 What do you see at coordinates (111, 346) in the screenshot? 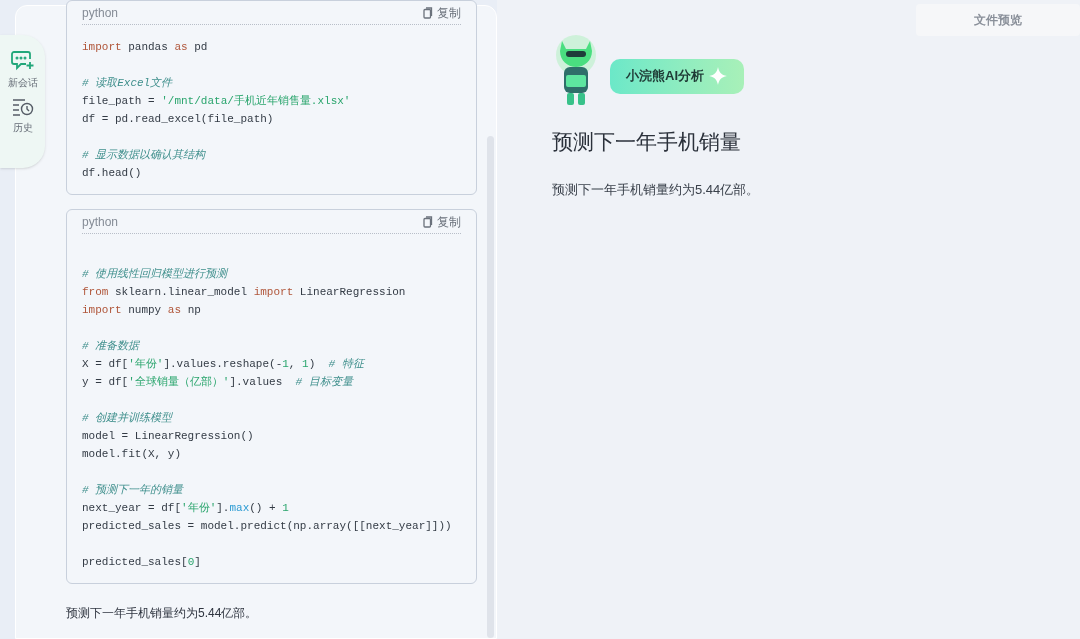
I see `code-line: # 准备数据` at bounding box center [111, 346].